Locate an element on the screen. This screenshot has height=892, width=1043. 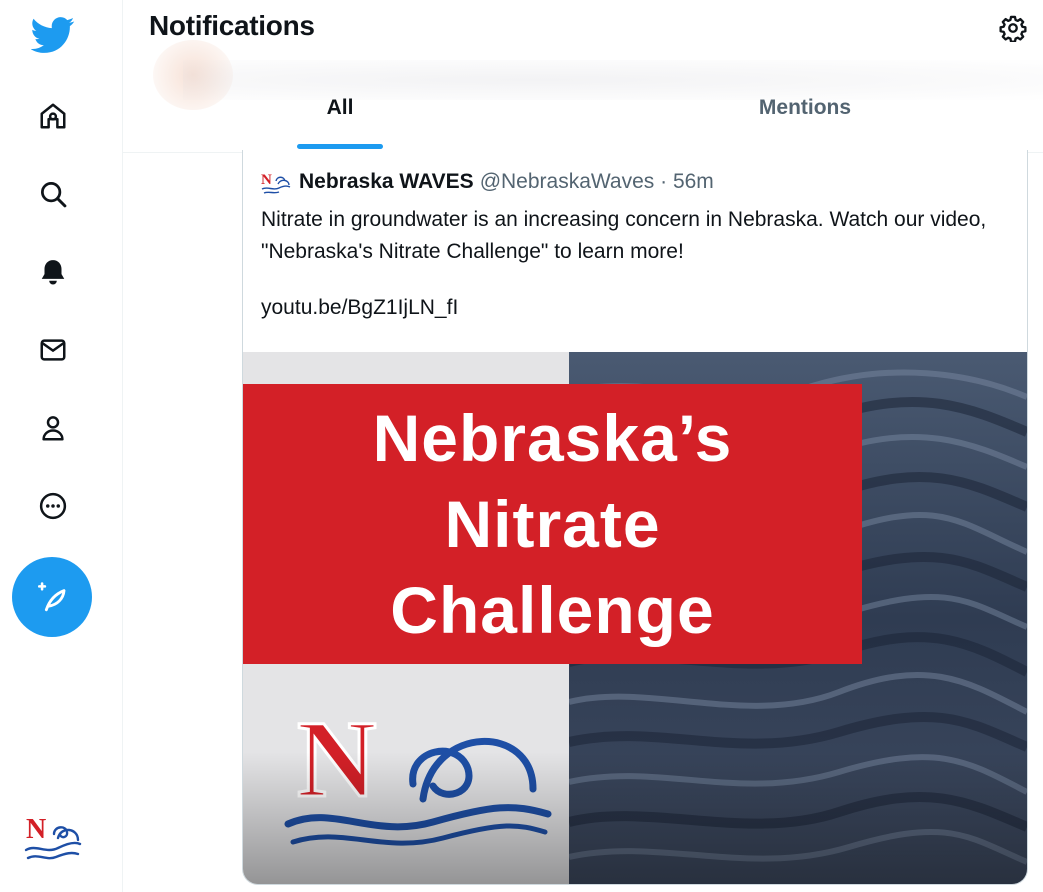
banner-line-2: Nitrate is located at coordinates (552, 524).